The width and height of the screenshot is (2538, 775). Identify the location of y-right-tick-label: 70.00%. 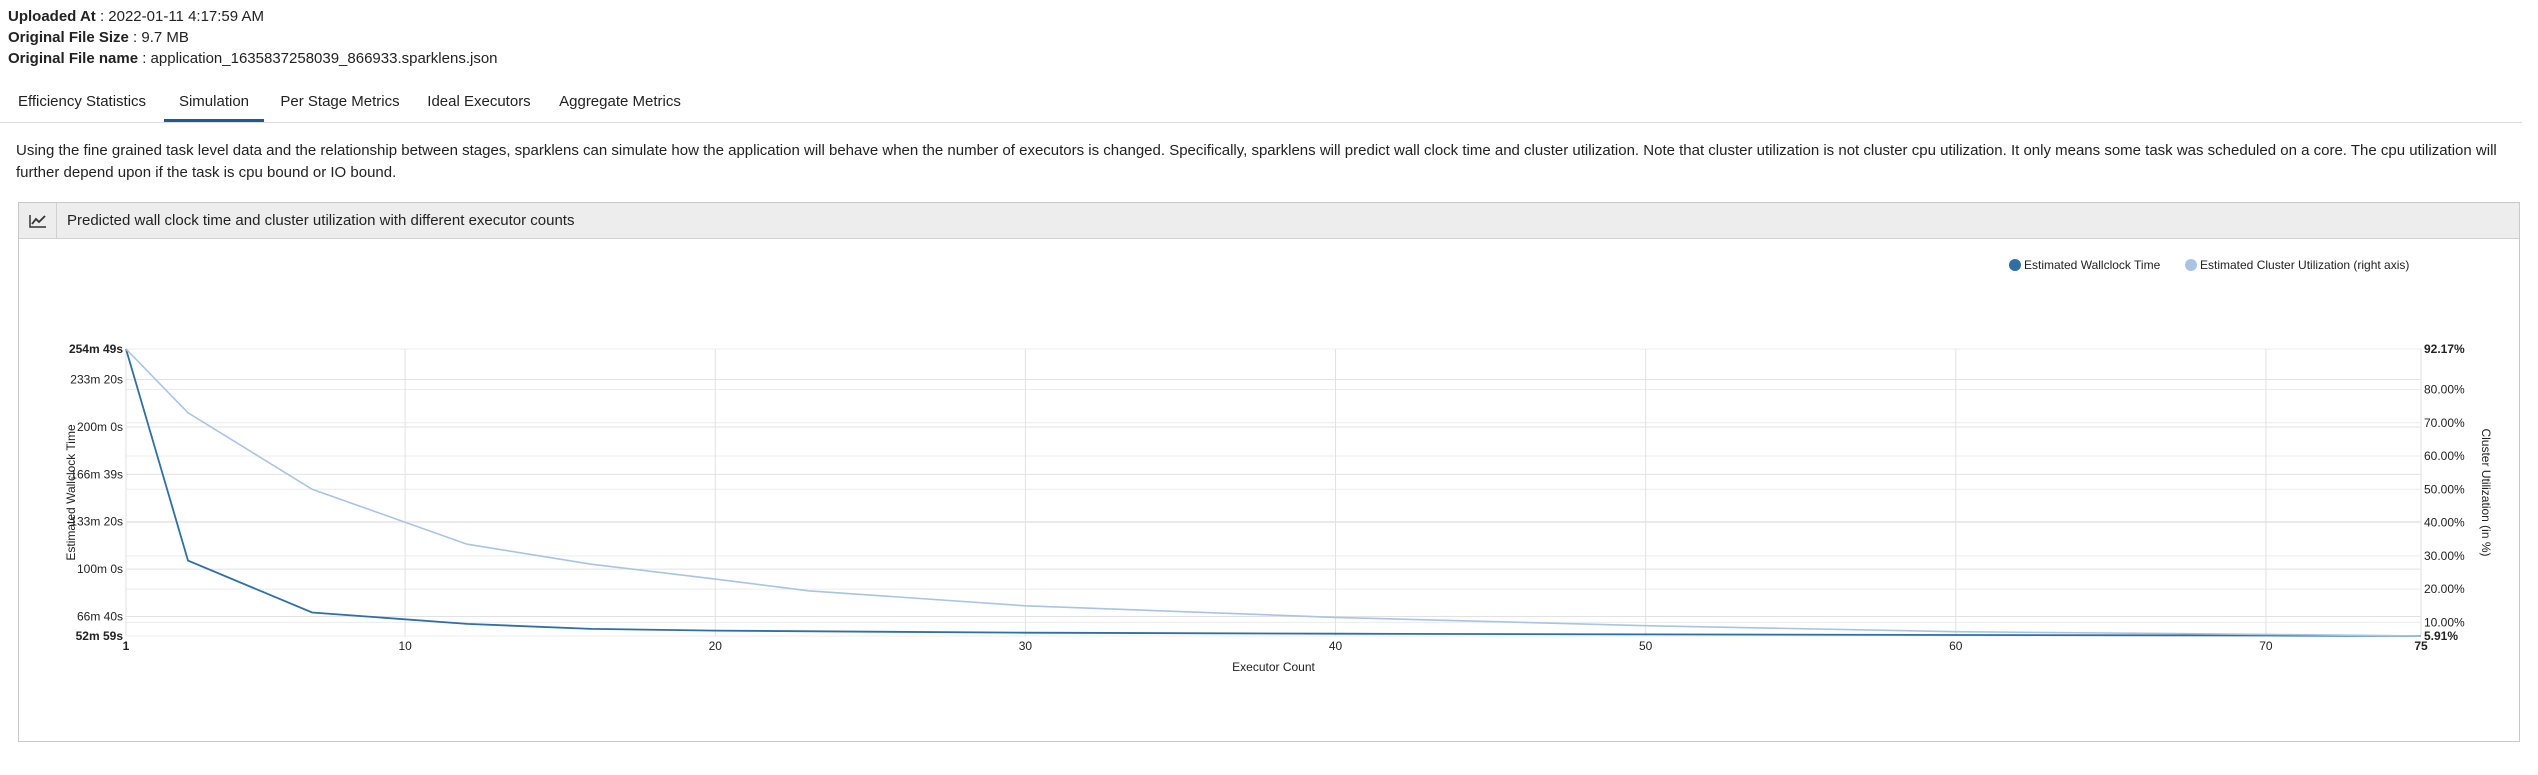
(2444, 423).